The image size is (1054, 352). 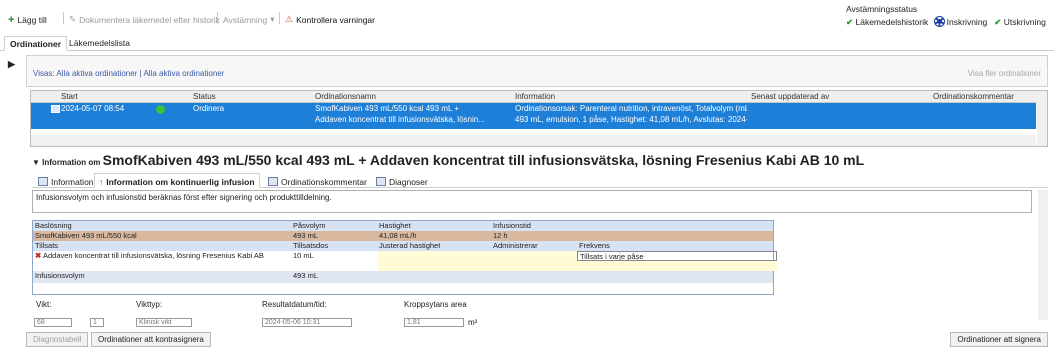 I want to click on adjusted-rate-input, so click(x=434, y=256).